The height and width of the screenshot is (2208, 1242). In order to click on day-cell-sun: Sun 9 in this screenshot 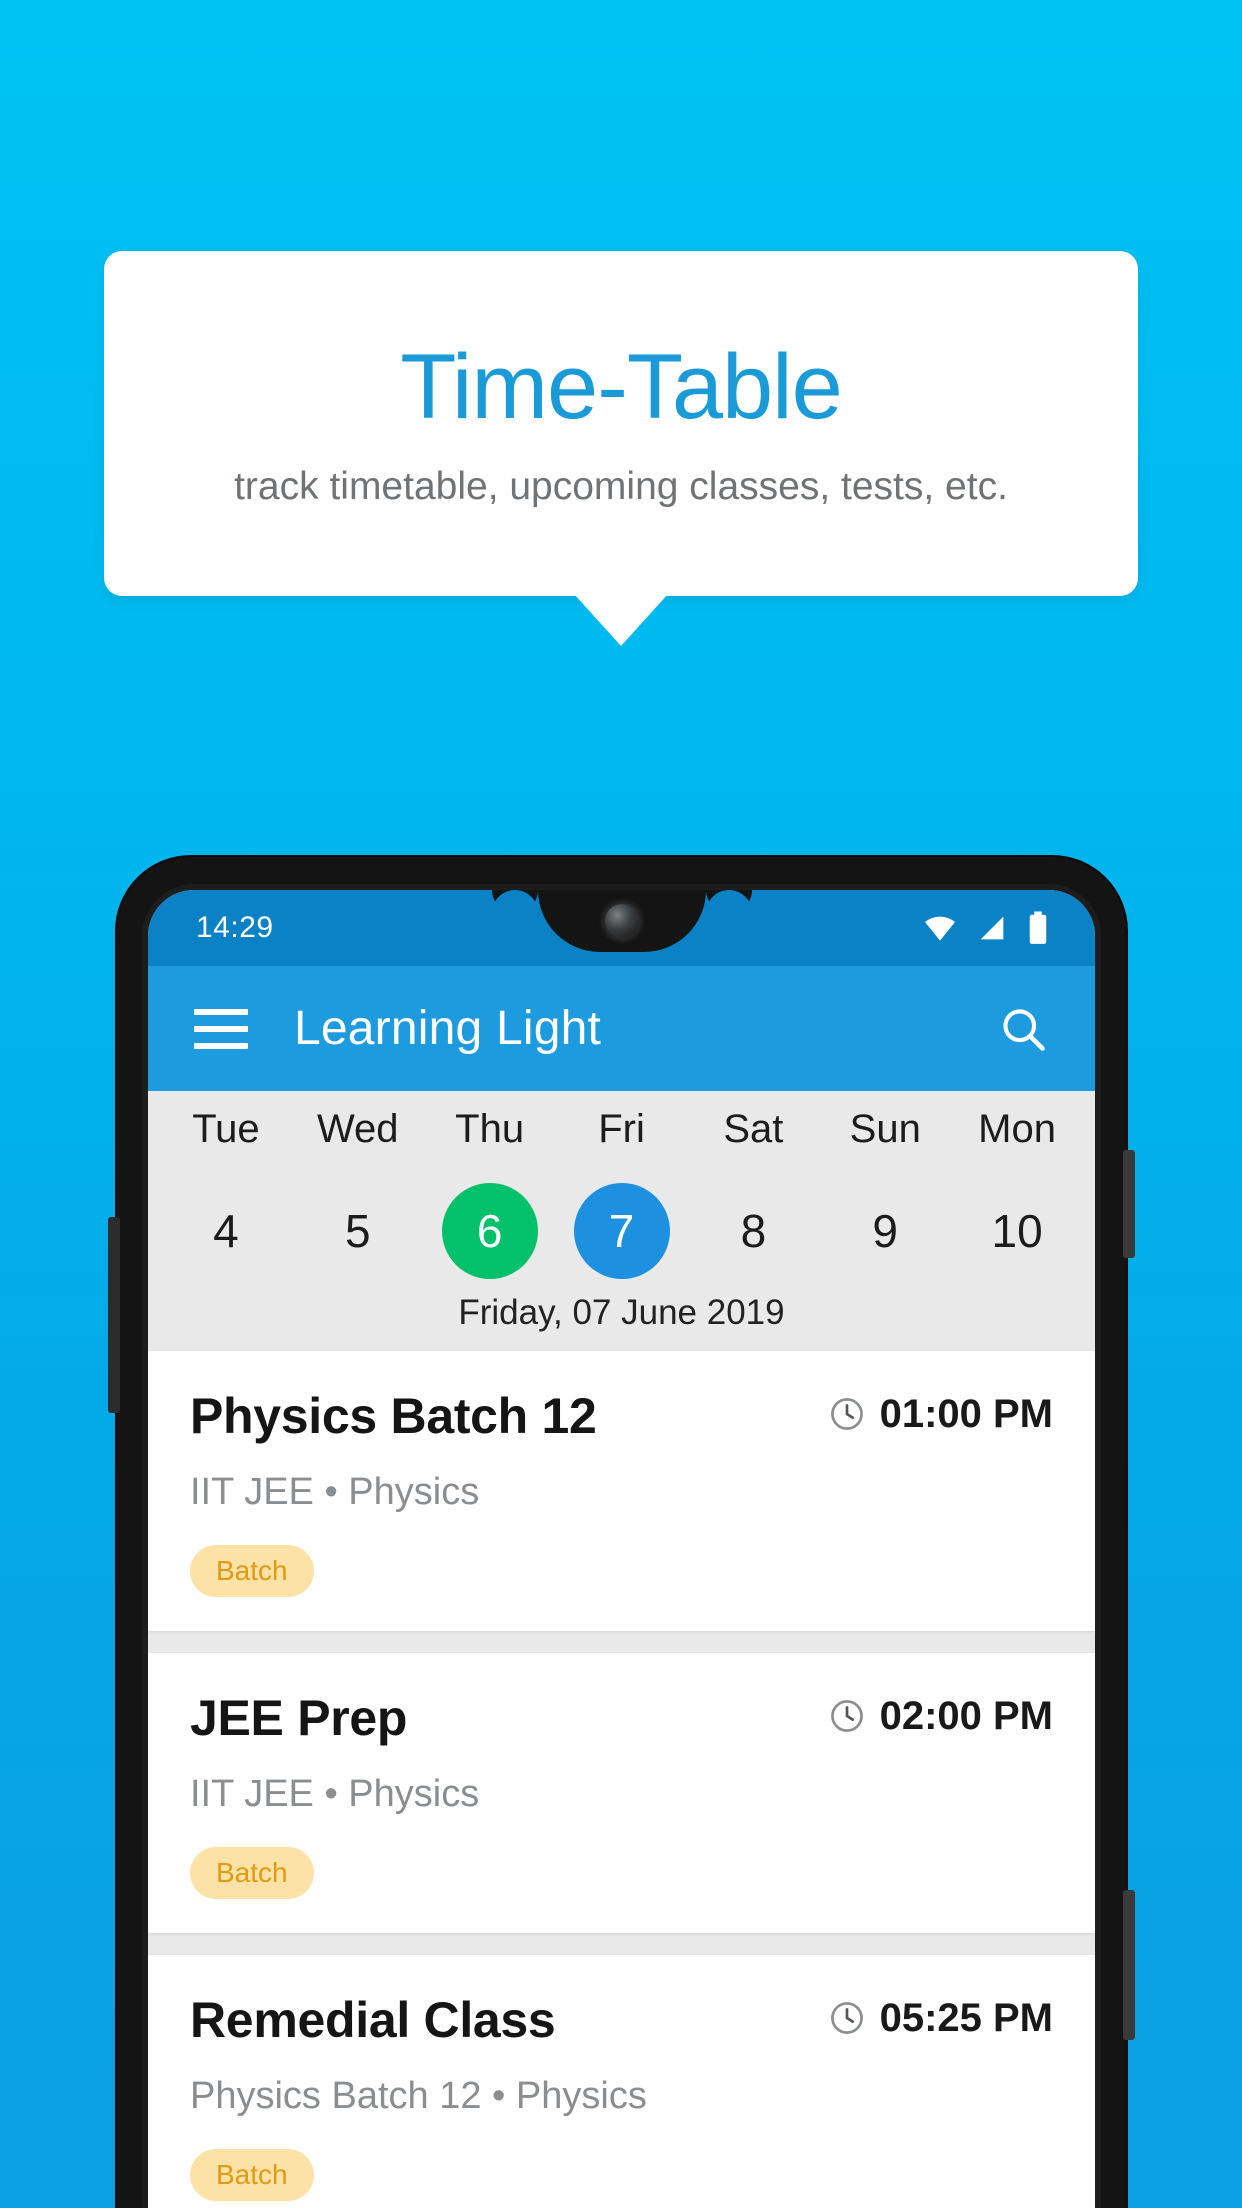, I will do `click(885, 1194)`.